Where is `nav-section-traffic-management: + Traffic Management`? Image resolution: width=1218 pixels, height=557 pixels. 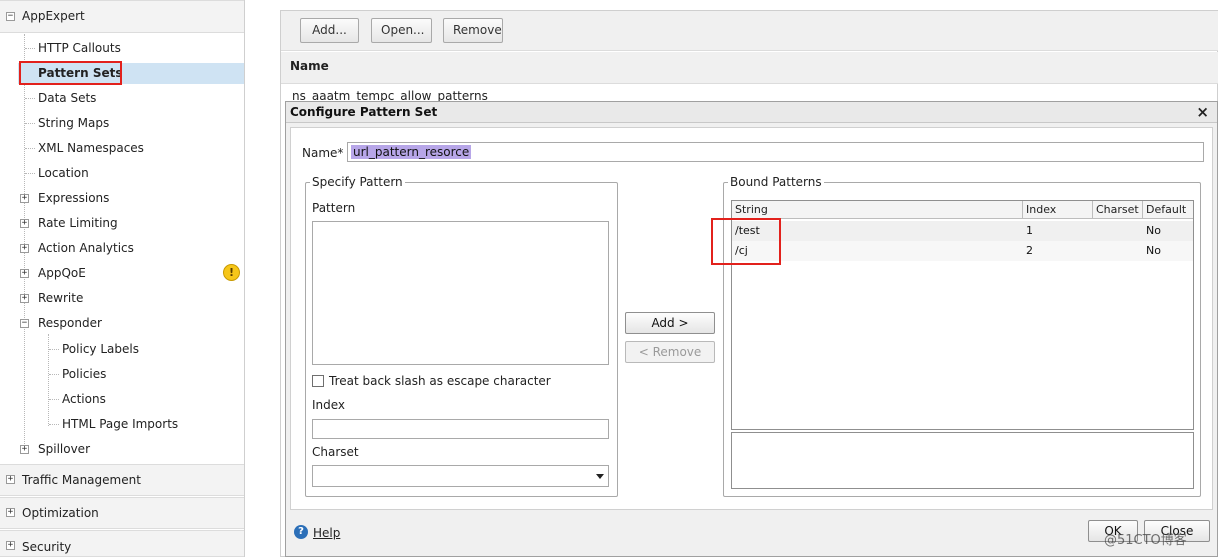
nav-section-traffic-management: + Traffic Management is located at coordinates (122, 480).